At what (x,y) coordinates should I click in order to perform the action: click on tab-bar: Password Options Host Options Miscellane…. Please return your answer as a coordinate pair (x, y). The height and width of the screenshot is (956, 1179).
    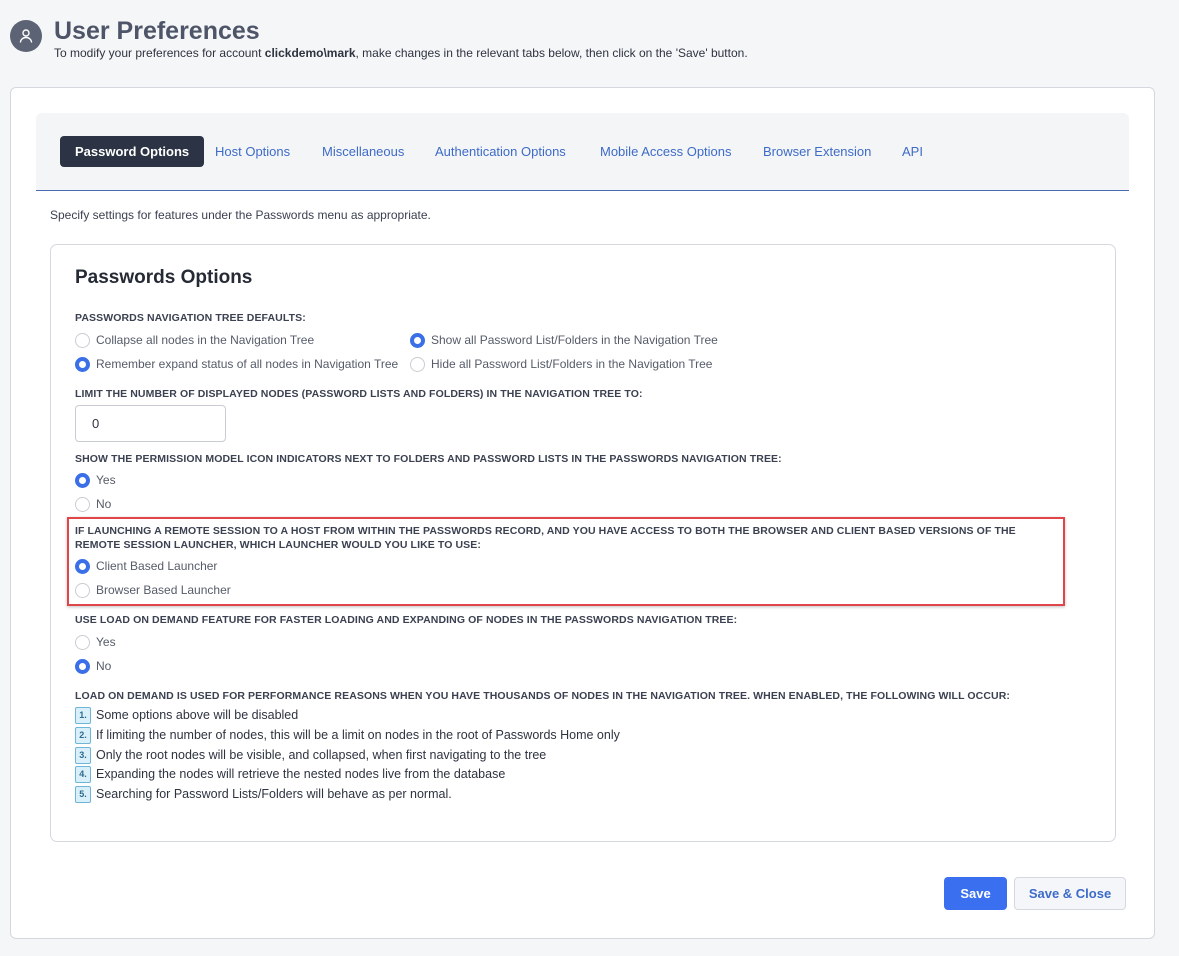
    Looking at the image, I should click on (582, 152).